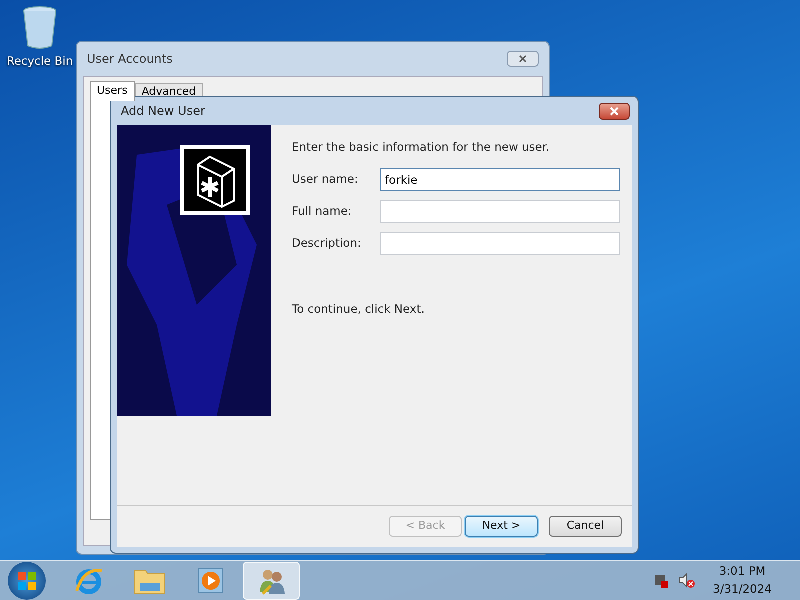  Describe the element at coordinates (421, 147) in the screenshot. I see `instruction-text: Enter the basic information for the new user.` at that location.